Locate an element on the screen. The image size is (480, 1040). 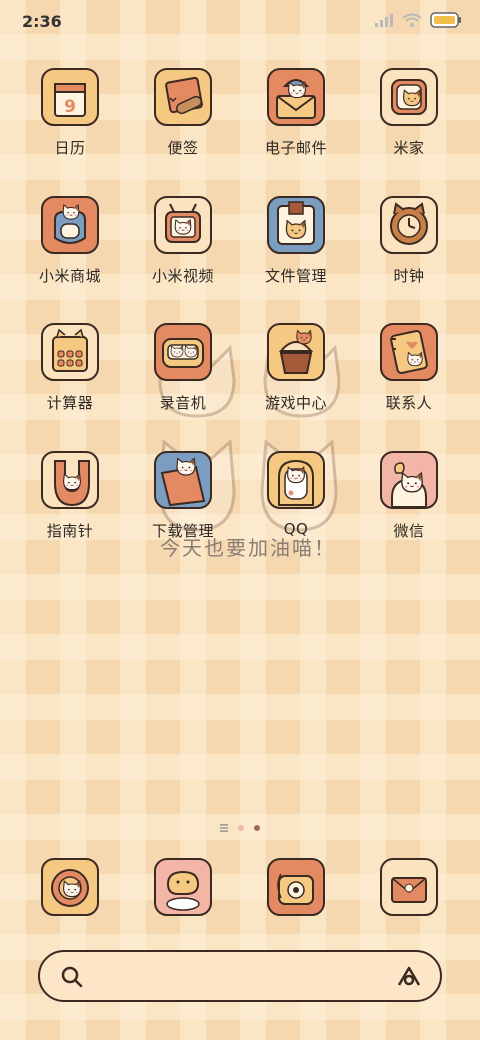
app-calculator: 计算器 is located at coordinates (70, 368).